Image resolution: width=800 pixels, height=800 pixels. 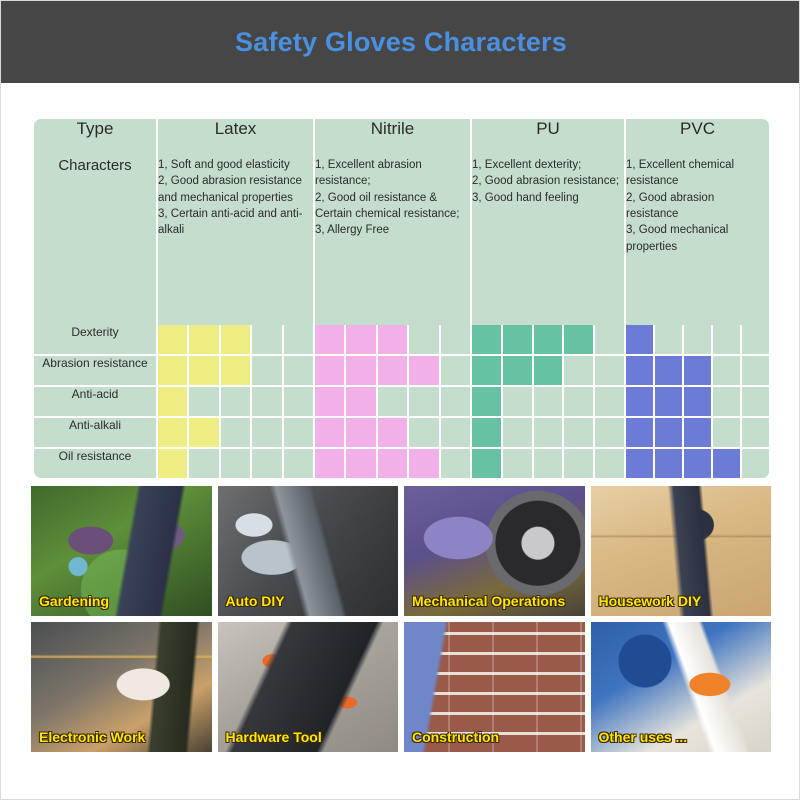 I want to click on rating-row-label: Anti-alkali, so click(x=96, y=433).